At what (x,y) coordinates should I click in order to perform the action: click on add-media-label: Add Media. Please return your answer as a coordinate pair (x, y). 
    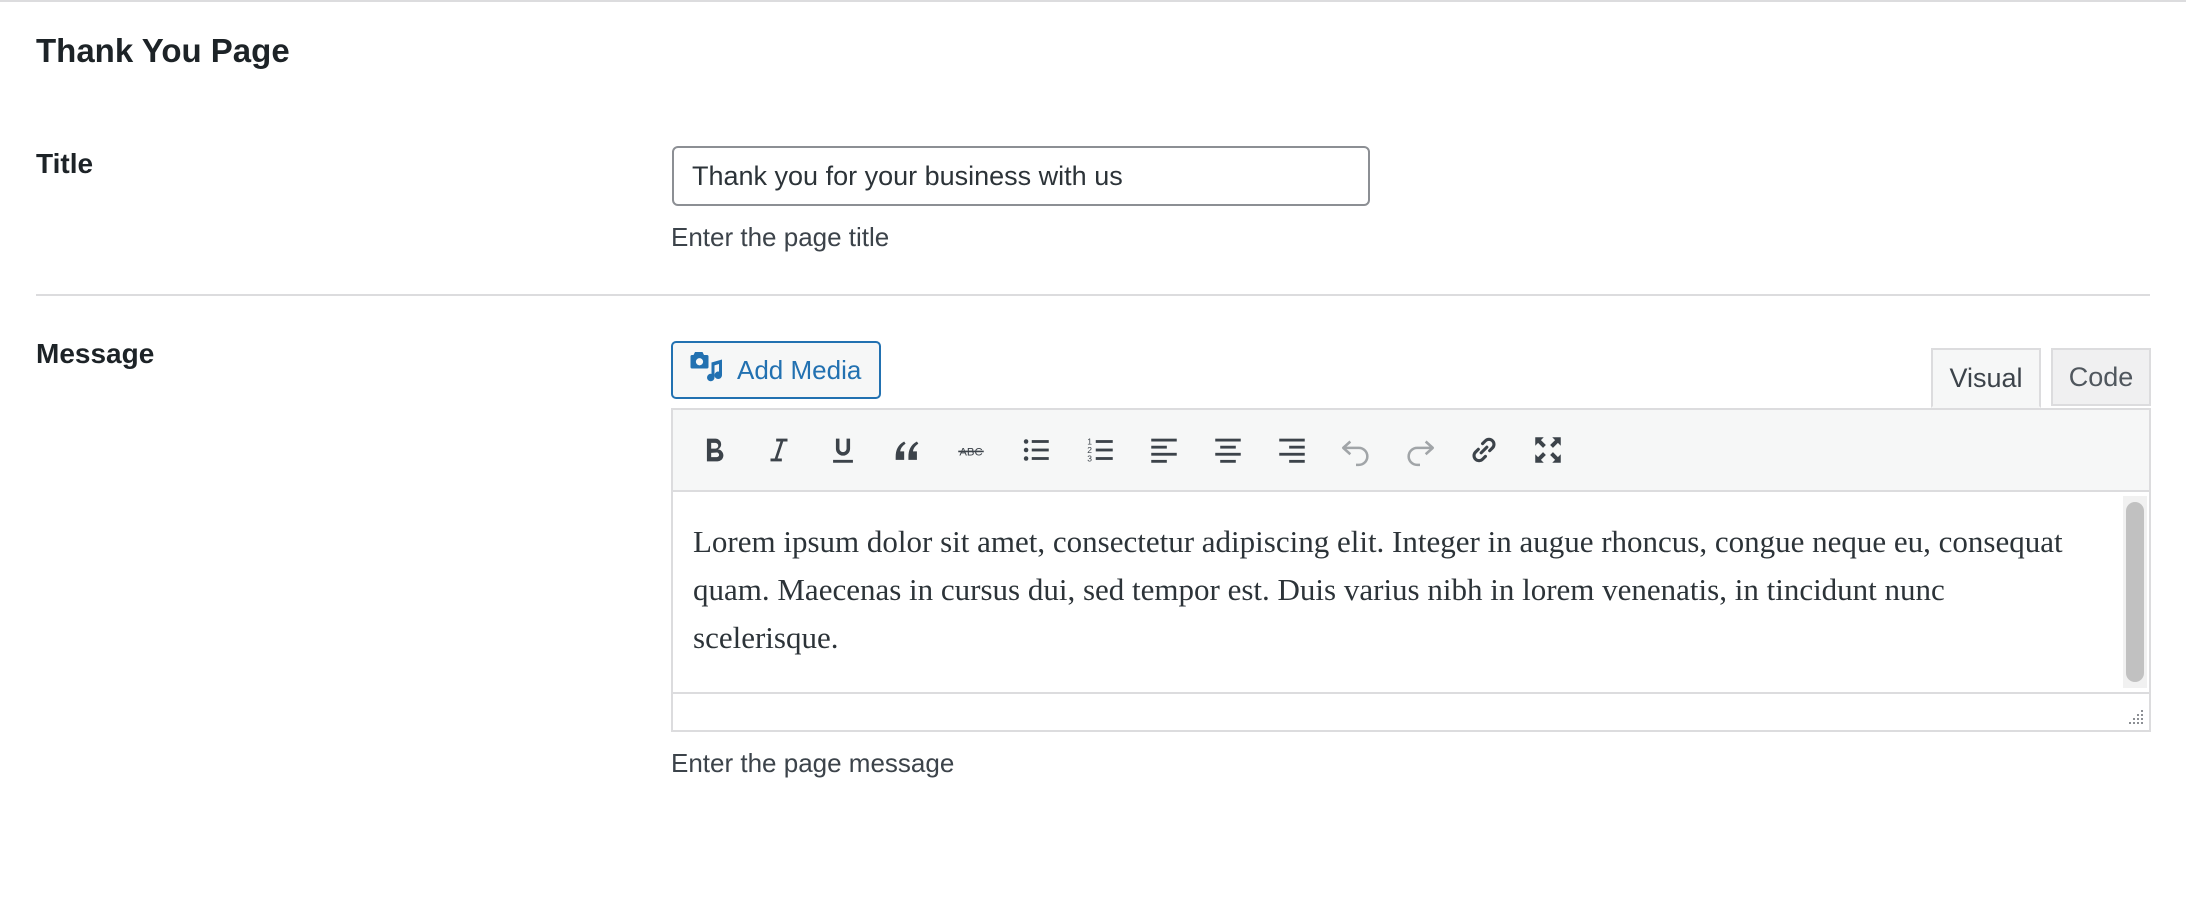
    Looking at the image, I should click on (799, 369).